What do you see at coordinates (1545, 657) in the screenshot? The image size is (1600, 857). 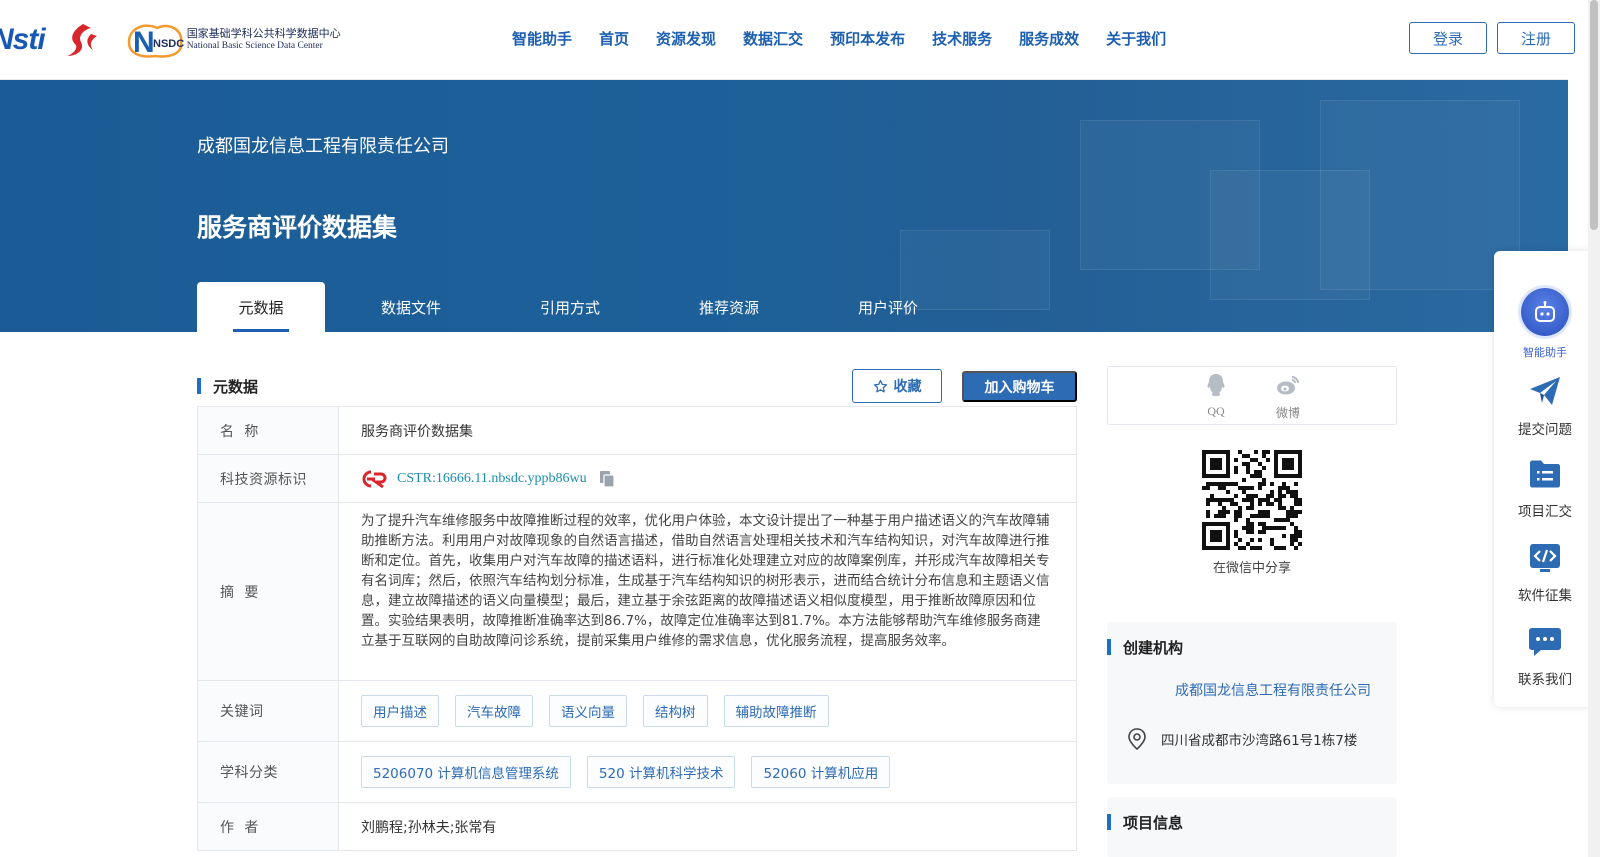 I see `tool-contact-us: 联系我们` at bounding box center [1545, 657].